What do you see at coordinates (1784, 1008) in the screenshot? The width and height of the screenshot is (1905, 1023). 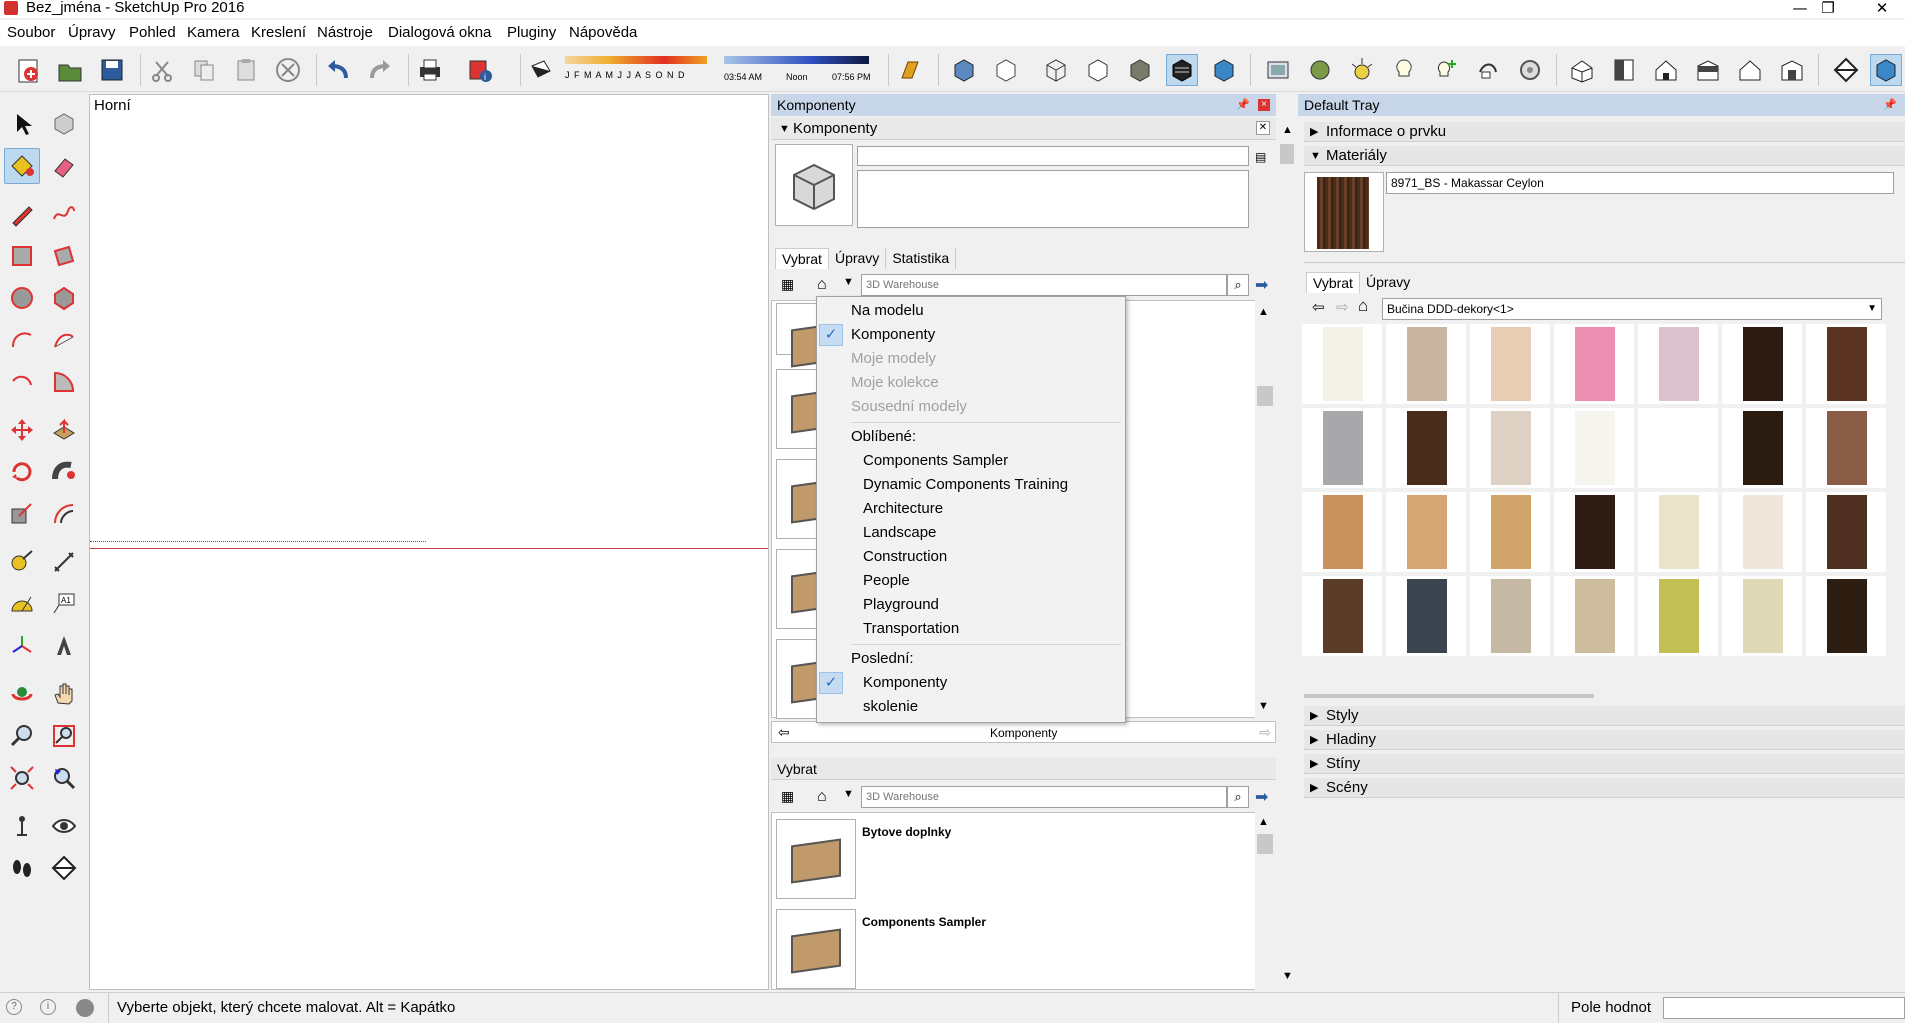 I see `measurements-input` at bounding box center [1784, 1008].